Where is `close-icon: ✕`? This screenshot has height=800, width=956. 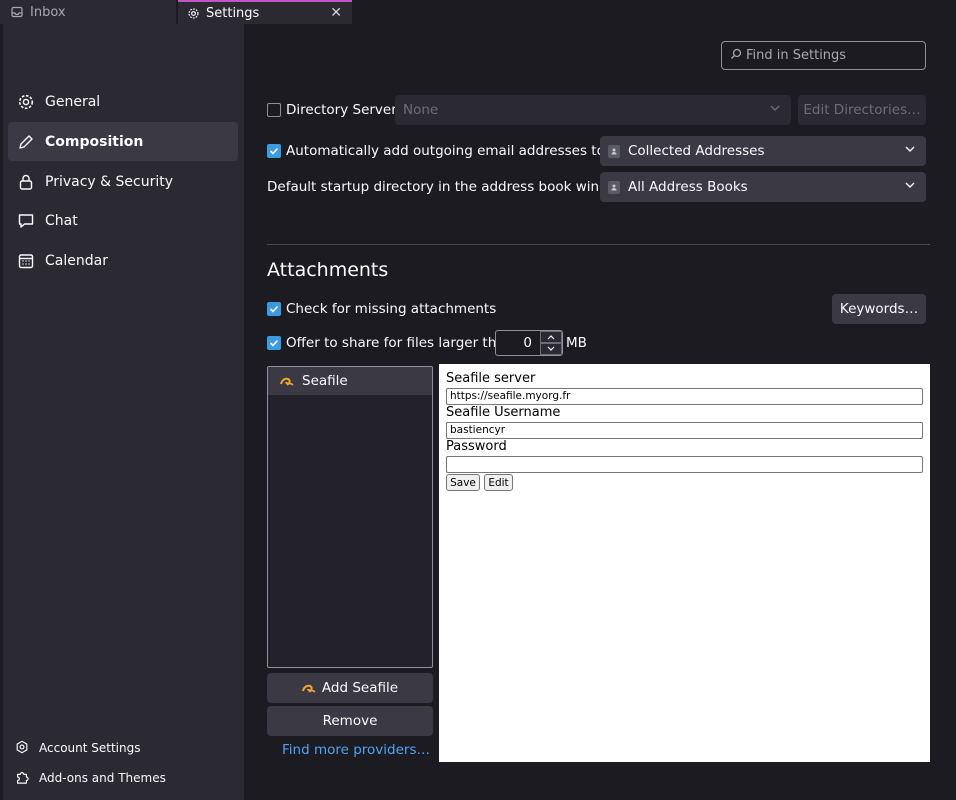 close-icon: ✕ is located at coordinates (336, 13).